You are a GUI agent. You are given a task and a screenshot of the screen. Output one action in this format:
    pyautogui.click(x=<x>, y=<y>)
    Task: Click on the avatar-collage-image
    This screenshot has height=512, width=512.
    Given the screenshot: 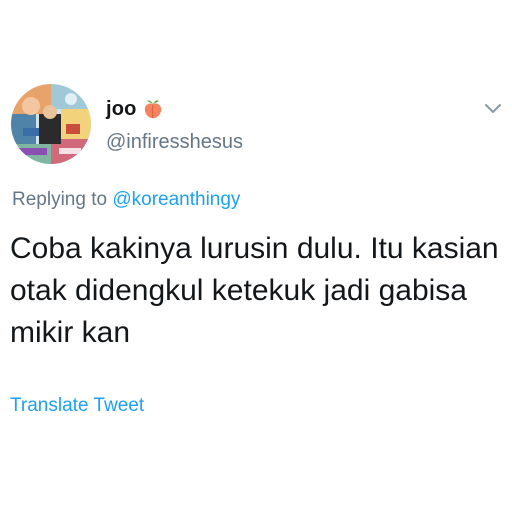 What is the action you would take?
    pyautogui.click(x=51, y=124)
    